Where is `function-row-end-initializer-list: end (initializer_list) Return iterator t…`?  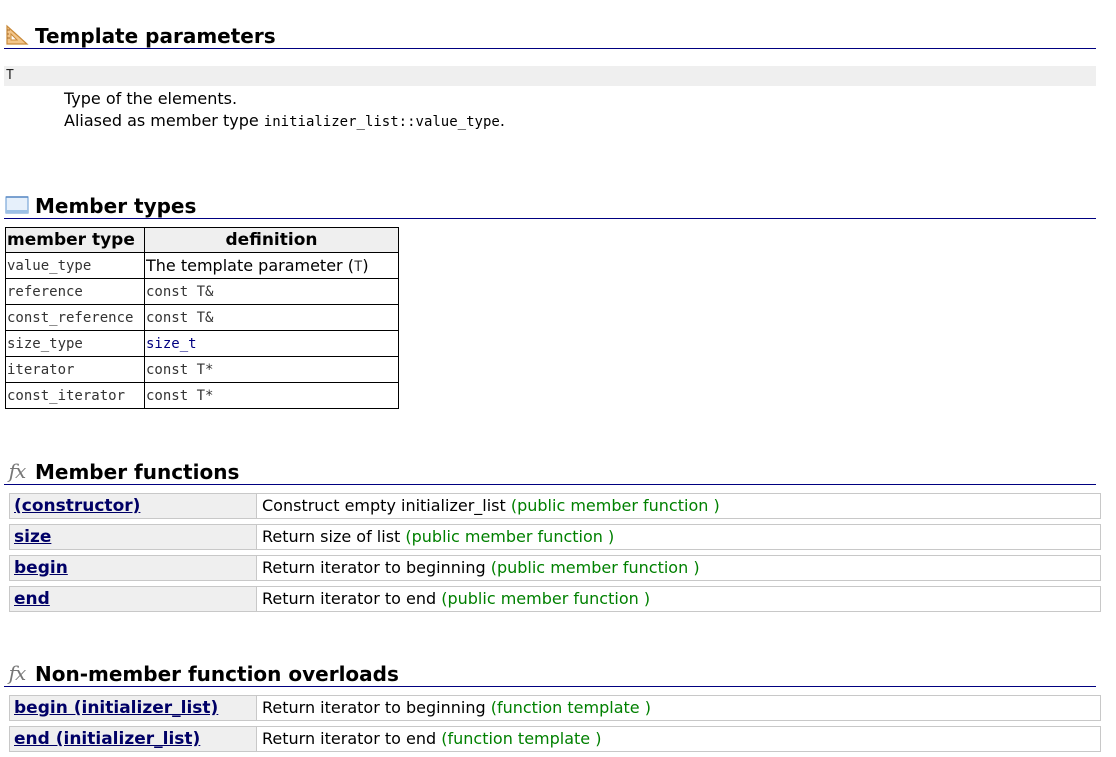 function-row-end-initializer-list: end (initializer_list) Return iterator t… is located at coordinates (555, 739).